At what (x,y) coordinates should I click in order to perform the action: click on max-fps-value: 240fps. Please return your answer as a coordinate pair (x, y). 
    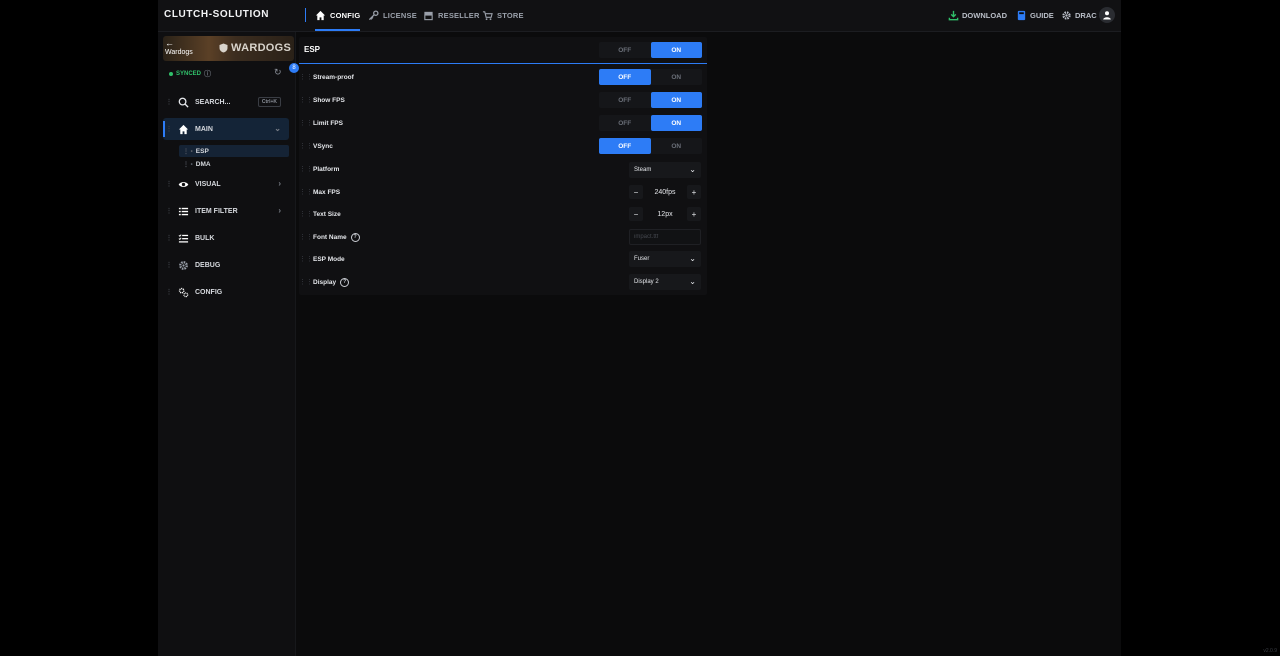
    Looking at the image, I should click on (665, 192).